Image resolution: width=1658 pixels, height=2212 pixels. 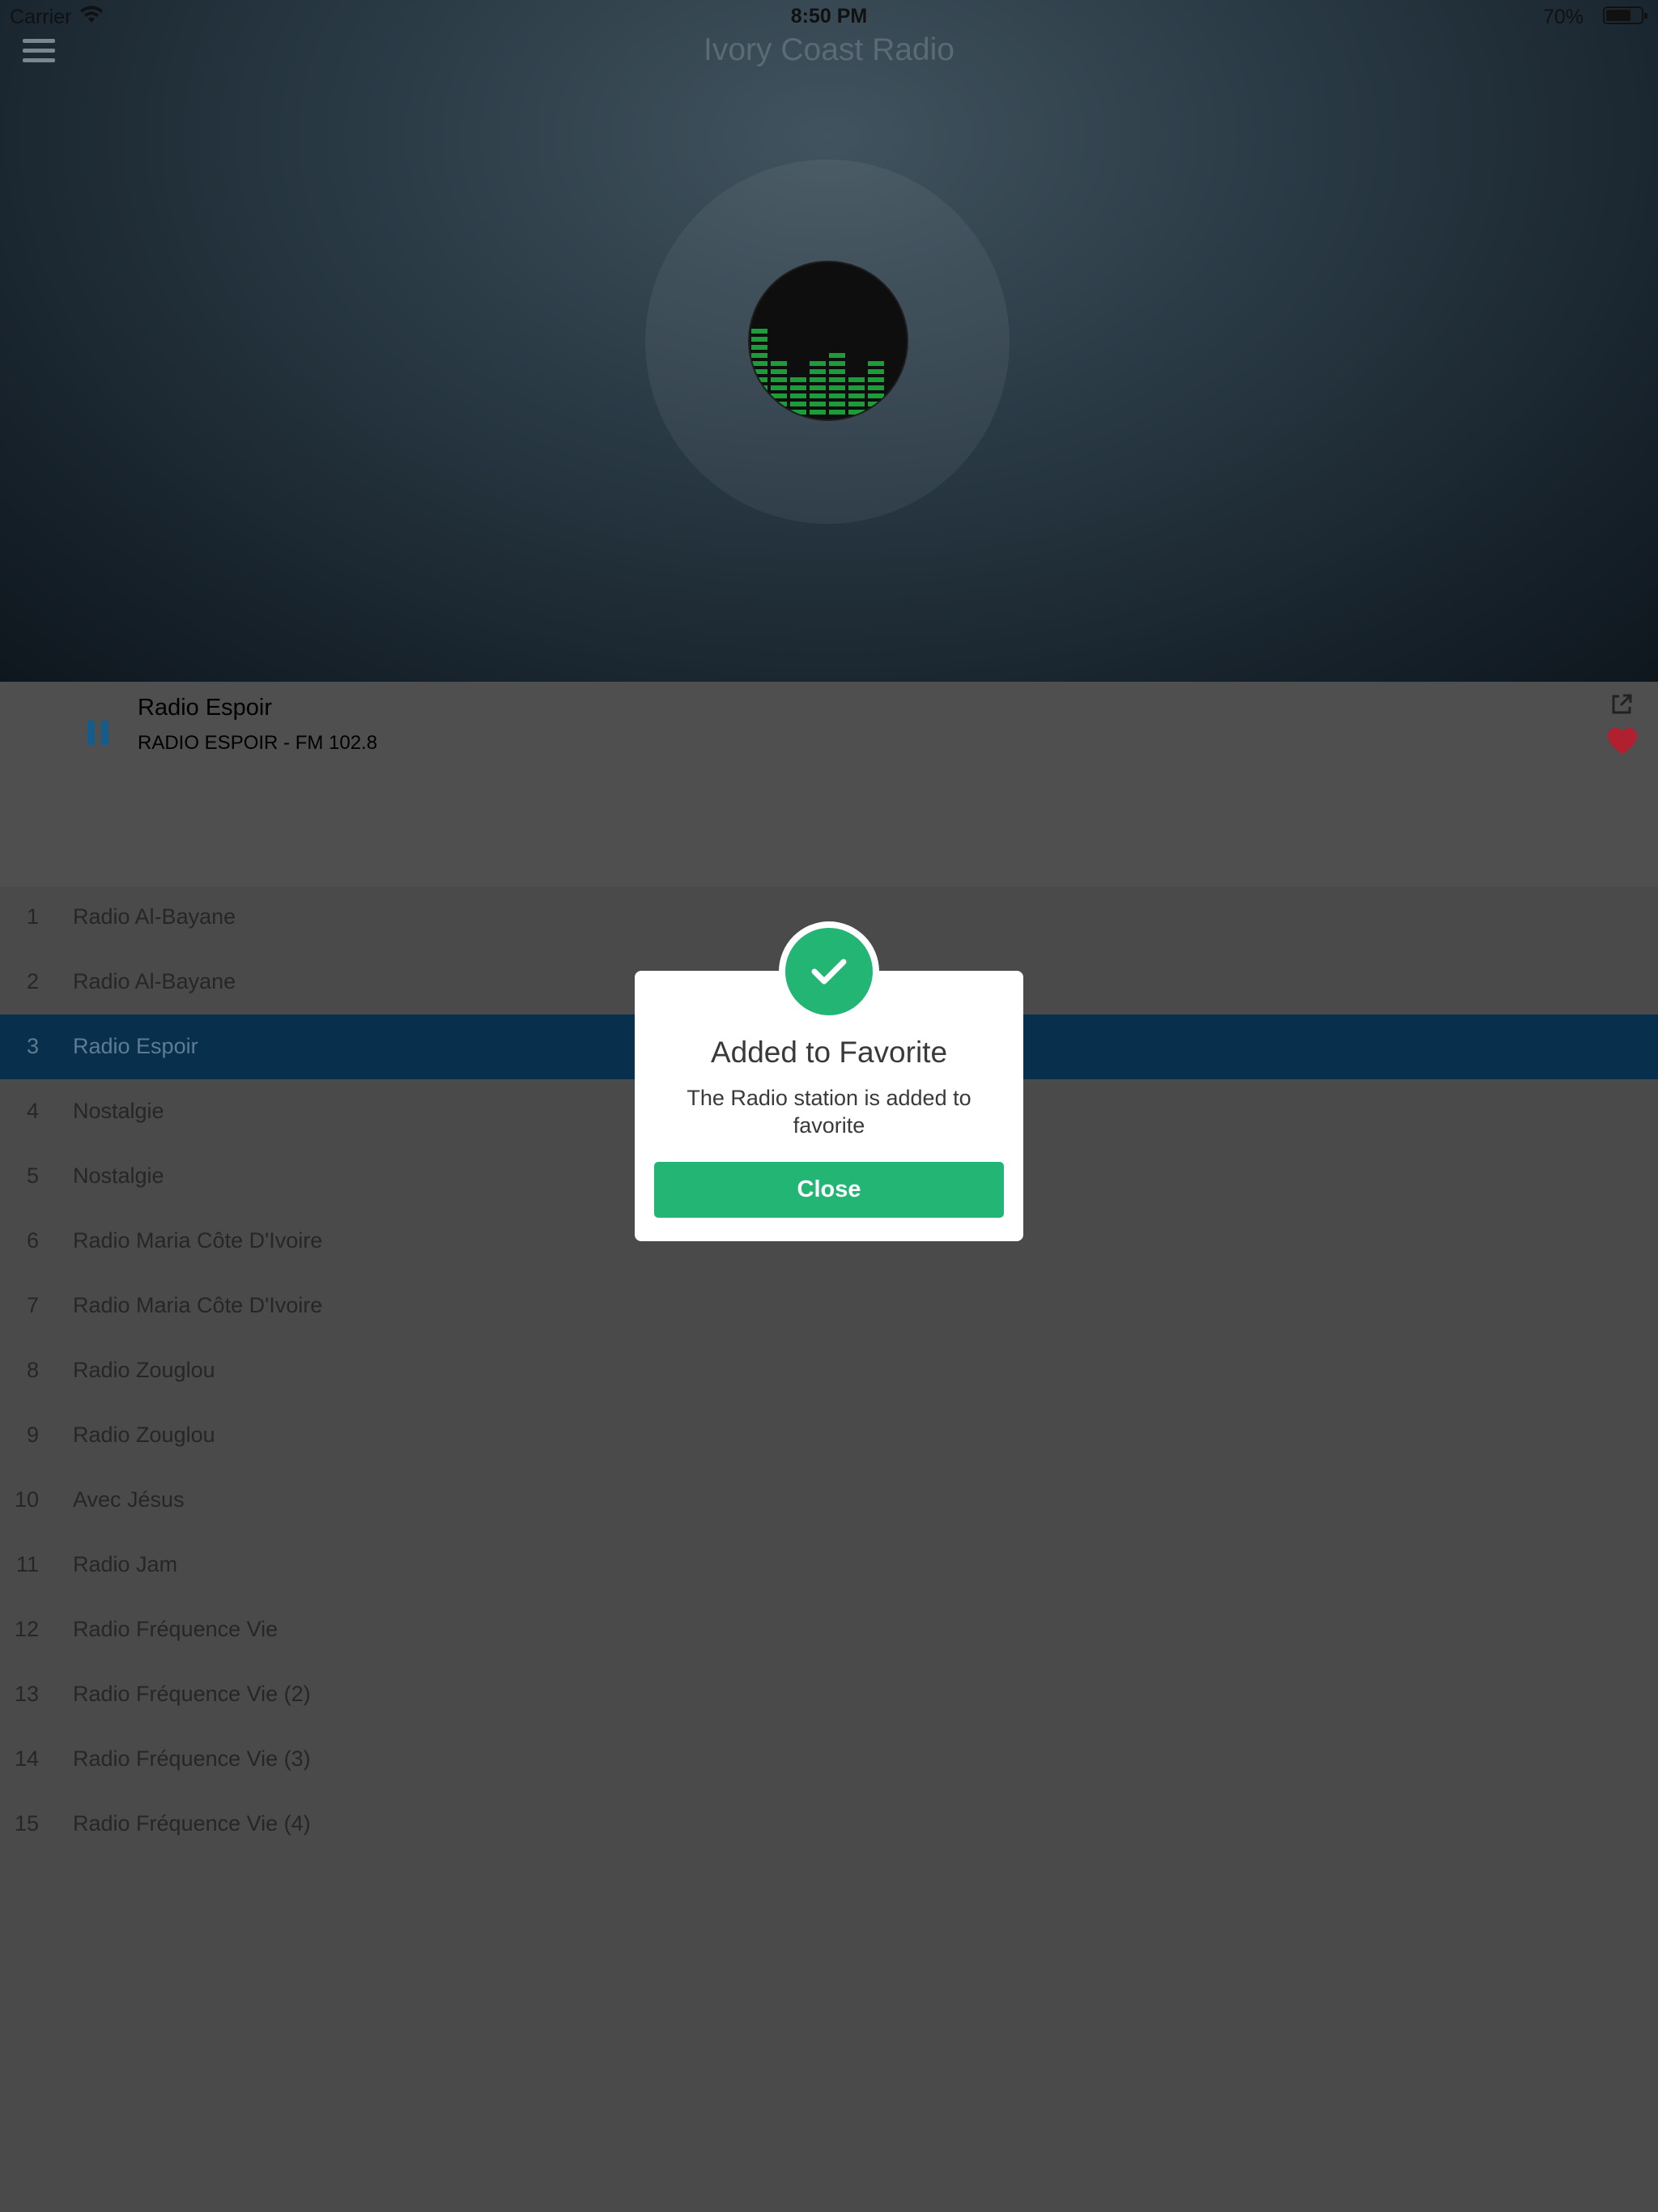 I want to click on station-row: 9 Radio Zouglou, so click(x=829, y=1436).